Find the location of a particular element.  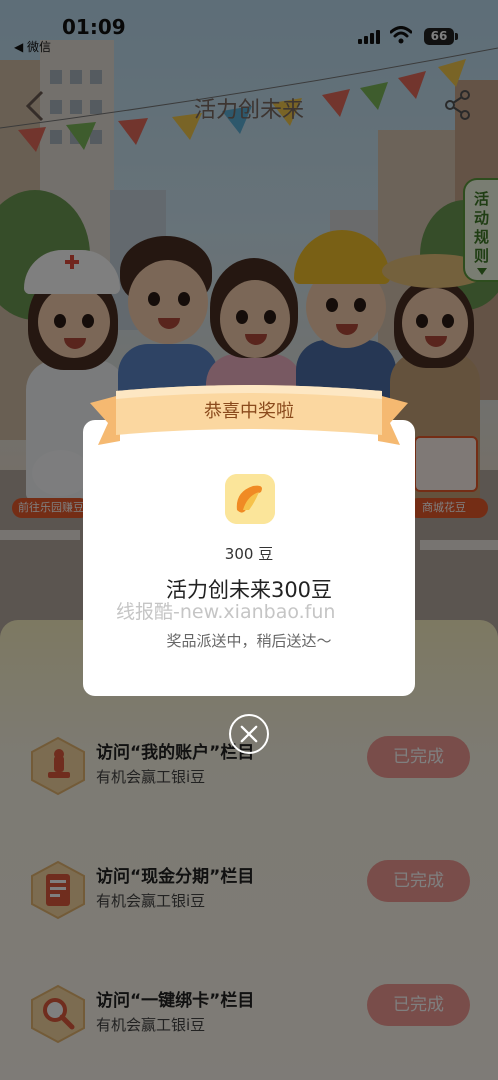

prize-amount: 300 豆 is located at coordinates (249, 554).